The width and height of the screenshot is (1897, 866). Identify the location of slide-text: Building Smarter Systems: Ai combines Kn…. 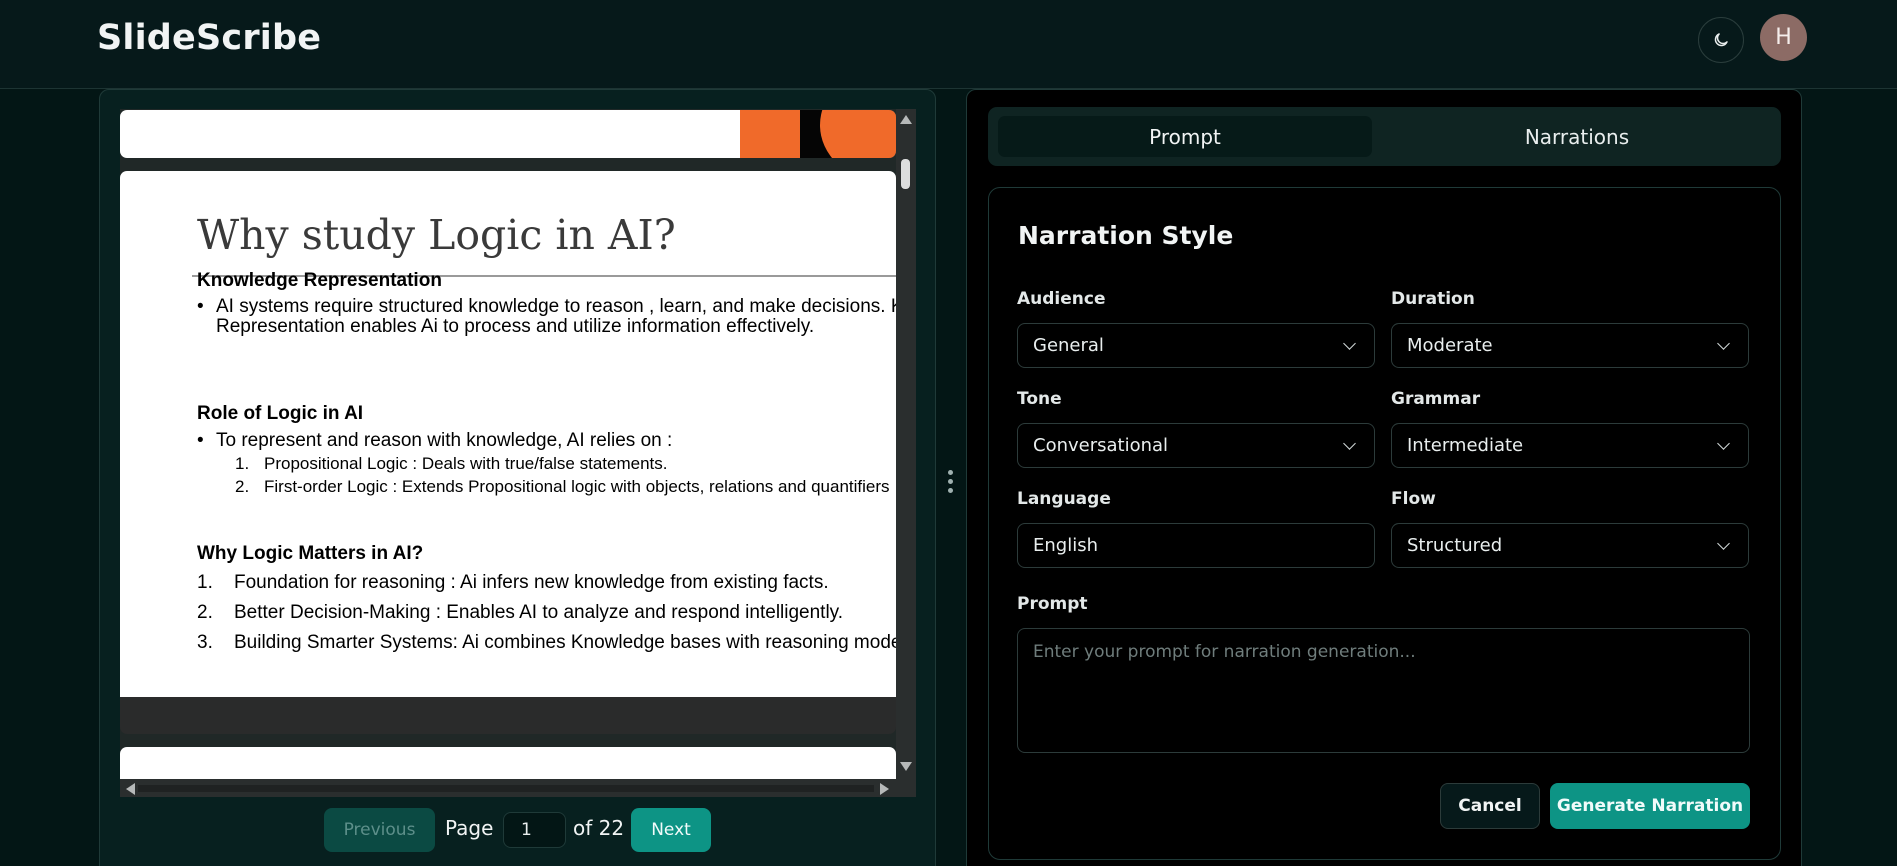
(565, 642).